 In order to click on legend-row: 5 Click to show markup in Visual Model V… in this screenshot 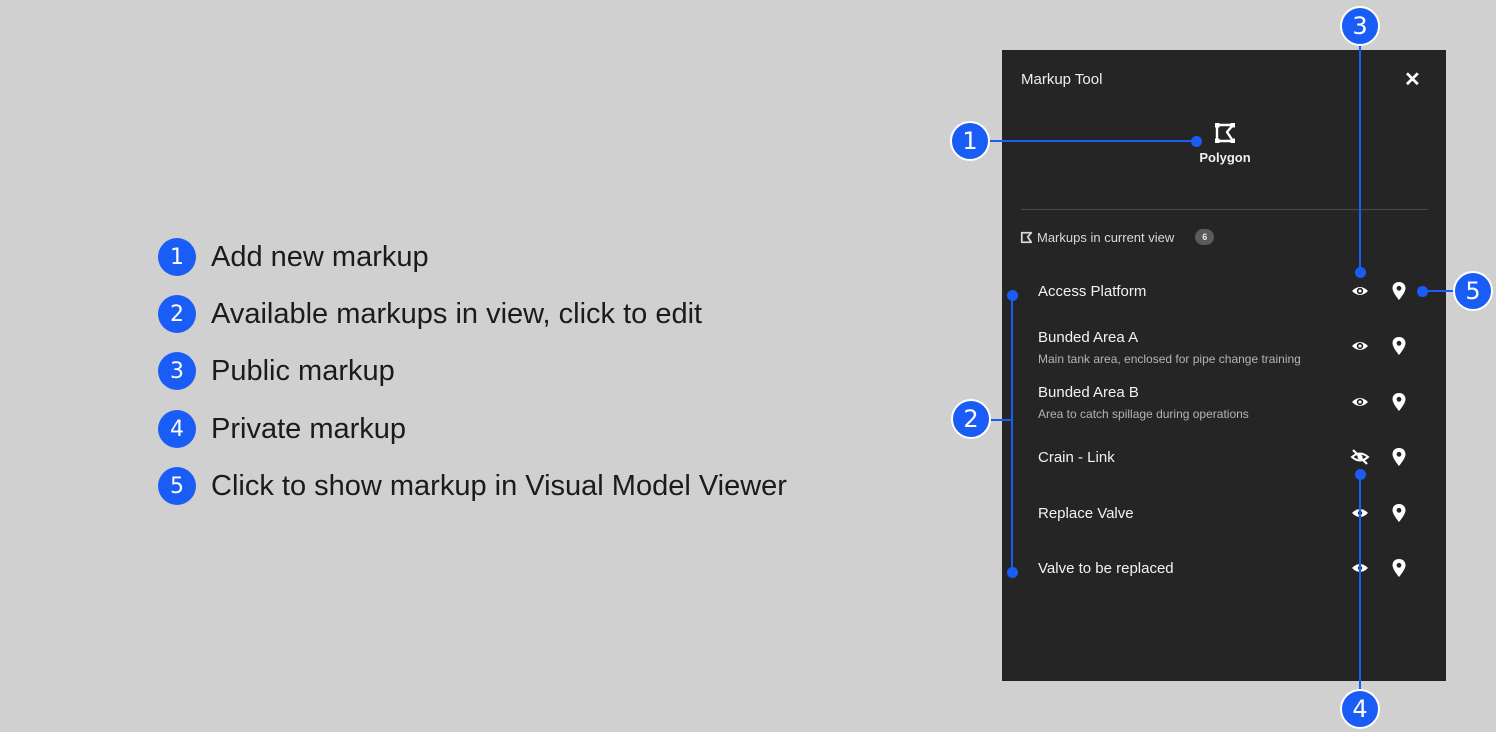, I will do `click(472, 486)`.